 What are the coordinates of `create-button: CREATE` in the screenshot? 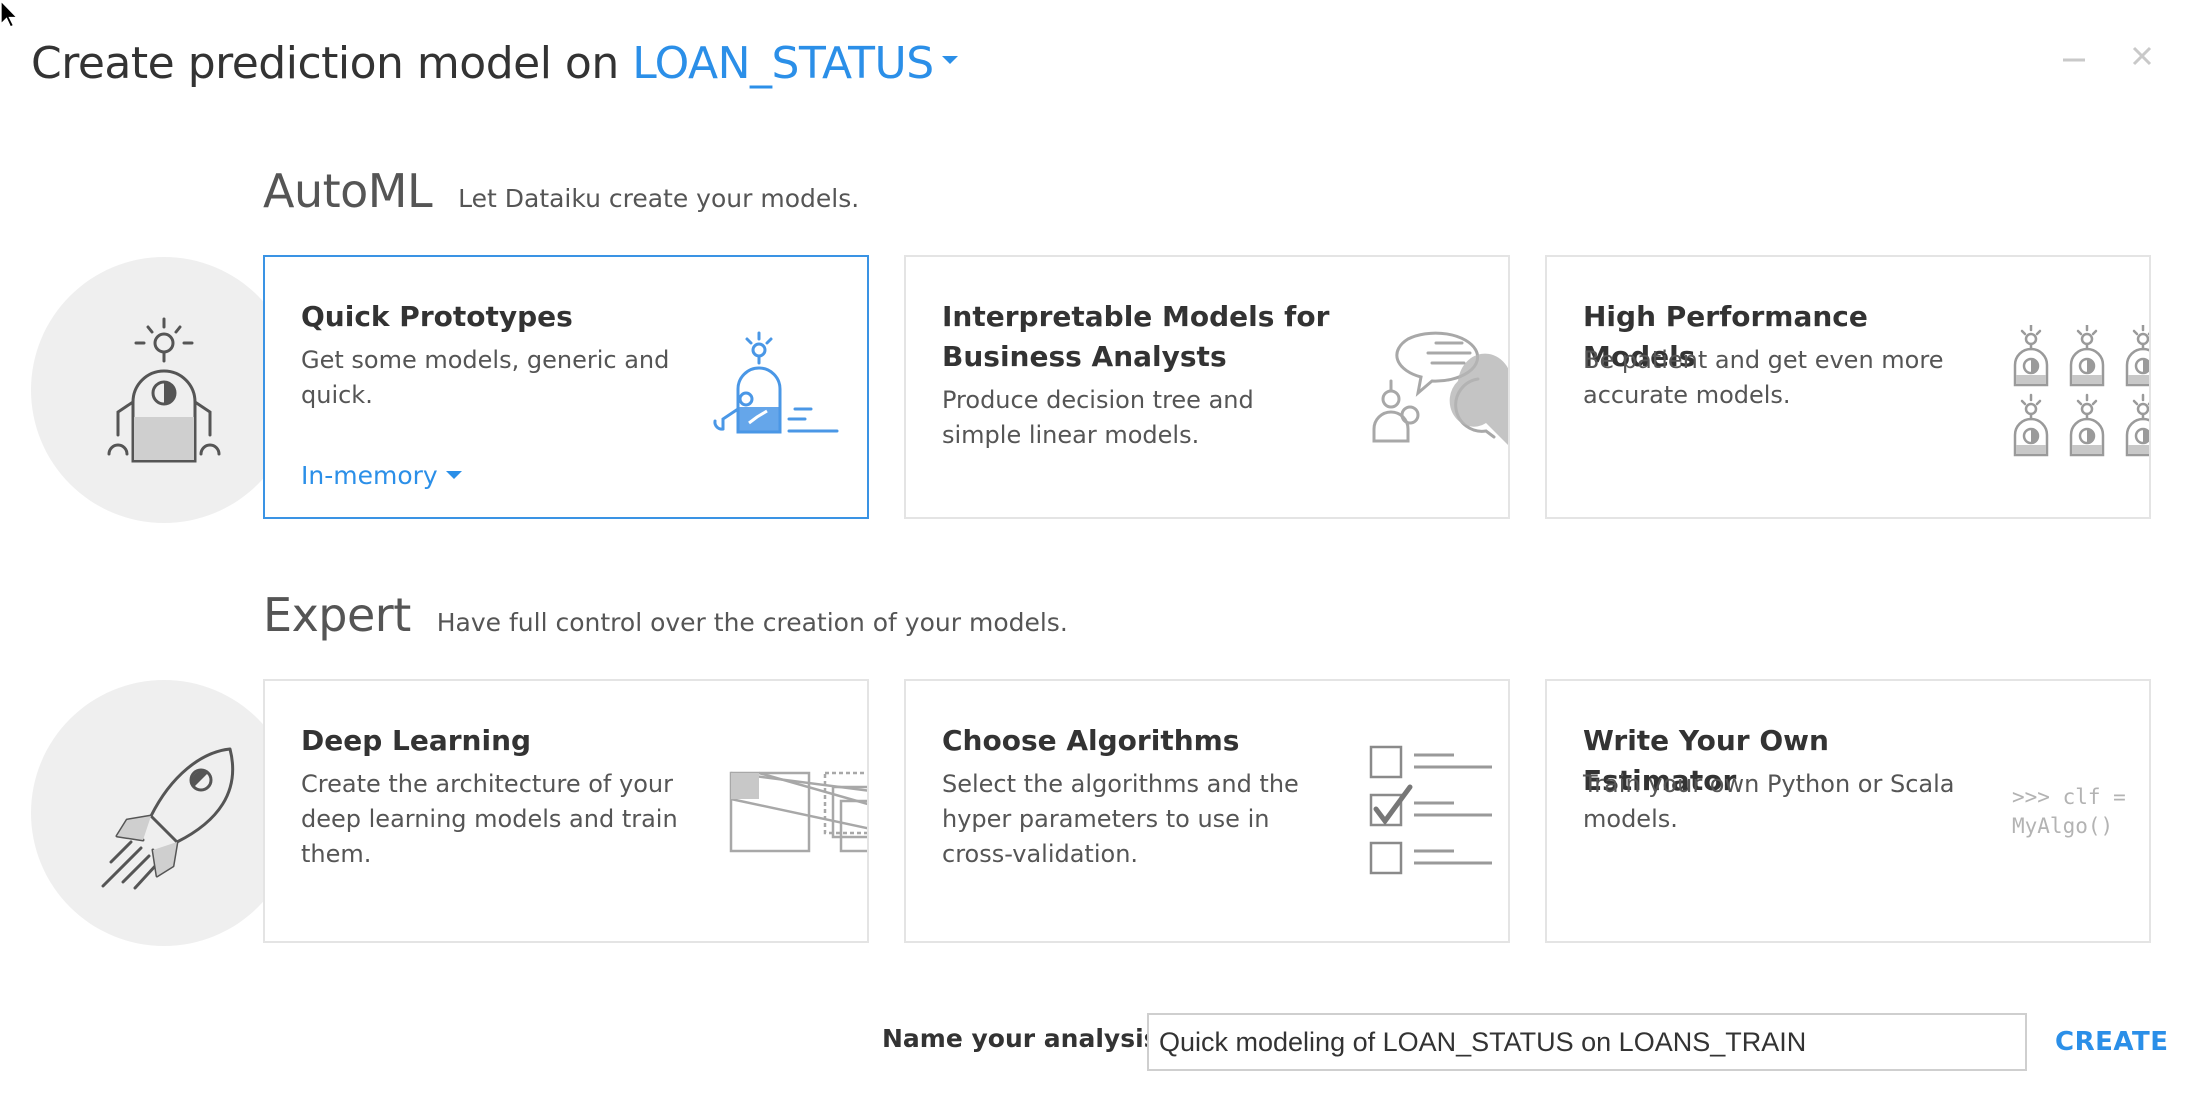 It's located at (2111, 1042).